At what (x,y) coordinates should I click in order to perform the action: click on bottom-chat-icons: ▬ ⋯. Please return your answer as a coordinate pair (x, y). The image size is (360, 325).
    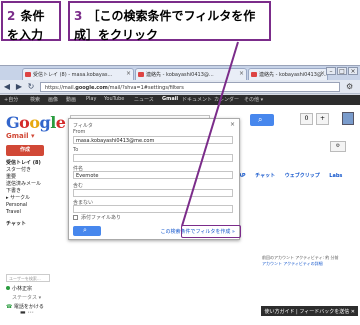
    Looking at the image, I should click on (27, 312).